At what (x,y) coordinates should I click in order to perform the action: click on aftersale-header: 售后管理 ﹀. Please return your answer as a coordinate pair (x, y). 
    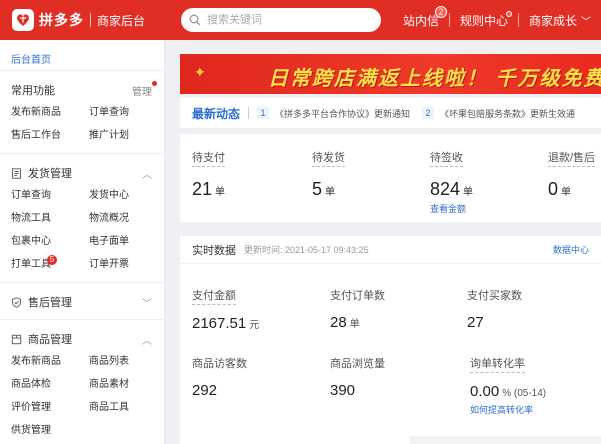
    Looking at the image, I should click on (82, 302).